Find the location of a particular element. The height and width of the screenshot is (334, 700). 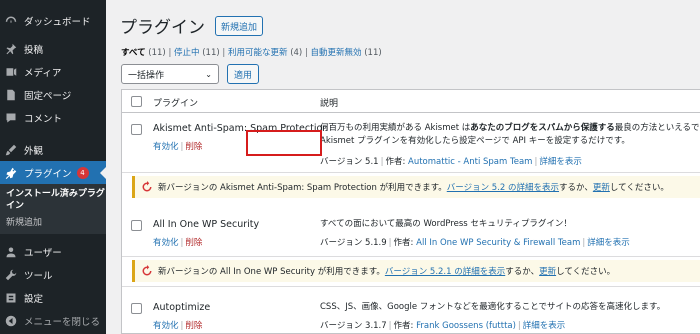

media-icon is located at coordinates (11, 72).